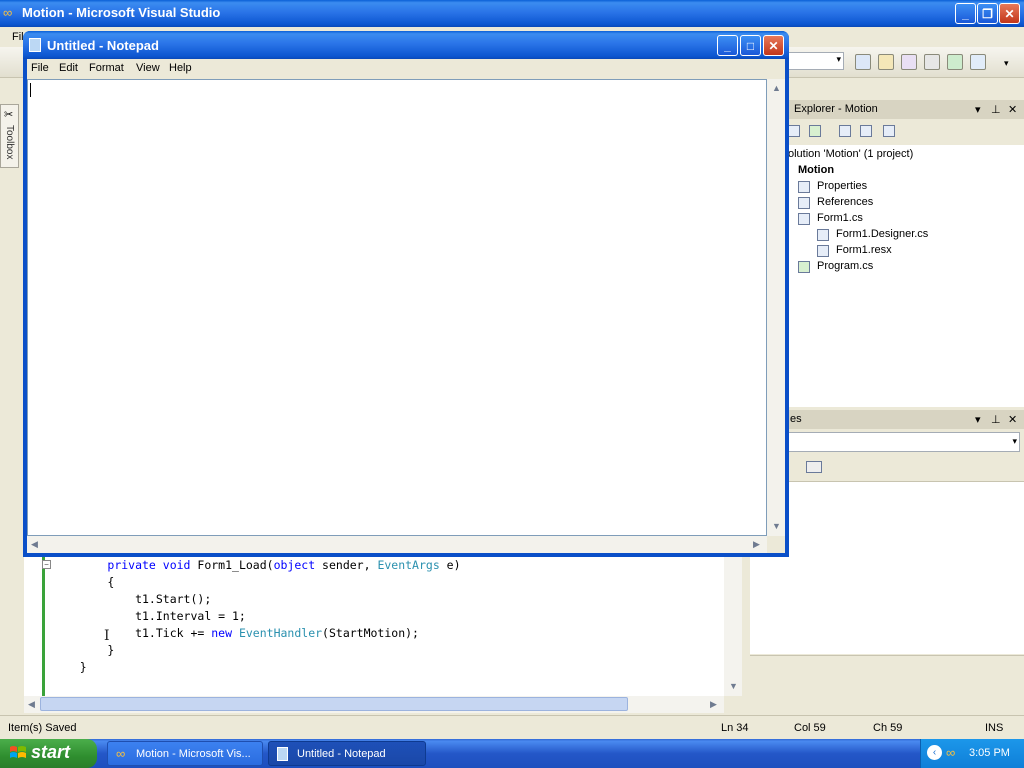  I want to click on tray-app-icon: ∞, so click(950, 752).